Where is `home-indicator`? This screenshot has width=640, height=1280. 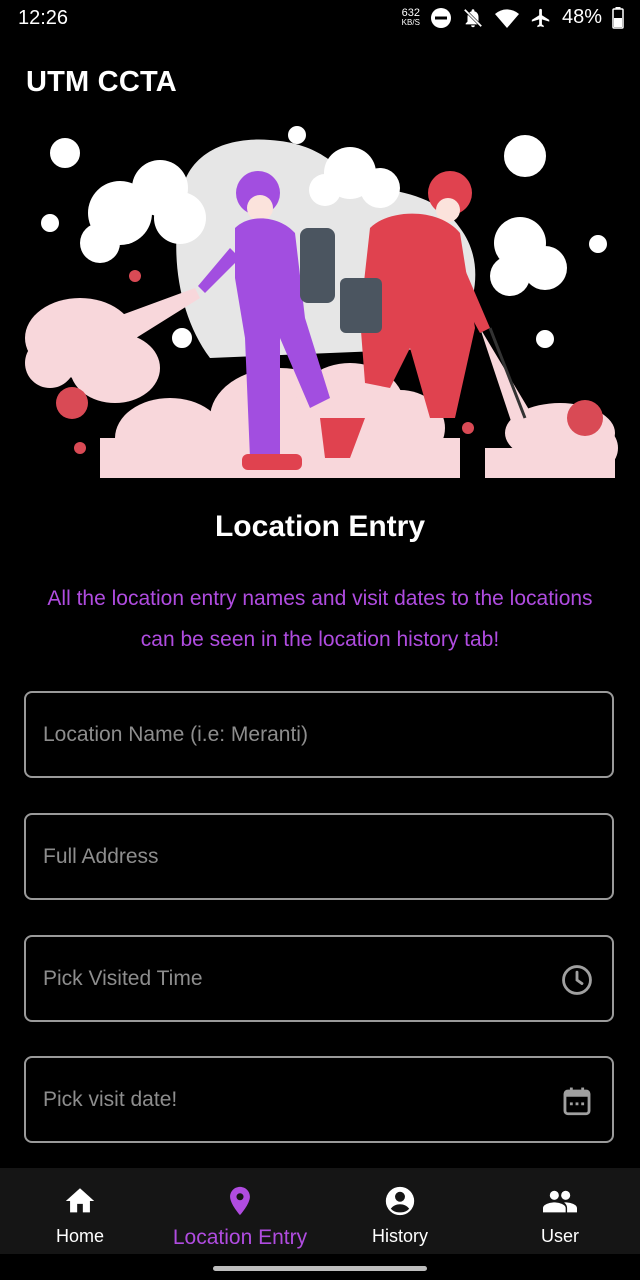
home-indicator is located at coordinates (320, 1268).